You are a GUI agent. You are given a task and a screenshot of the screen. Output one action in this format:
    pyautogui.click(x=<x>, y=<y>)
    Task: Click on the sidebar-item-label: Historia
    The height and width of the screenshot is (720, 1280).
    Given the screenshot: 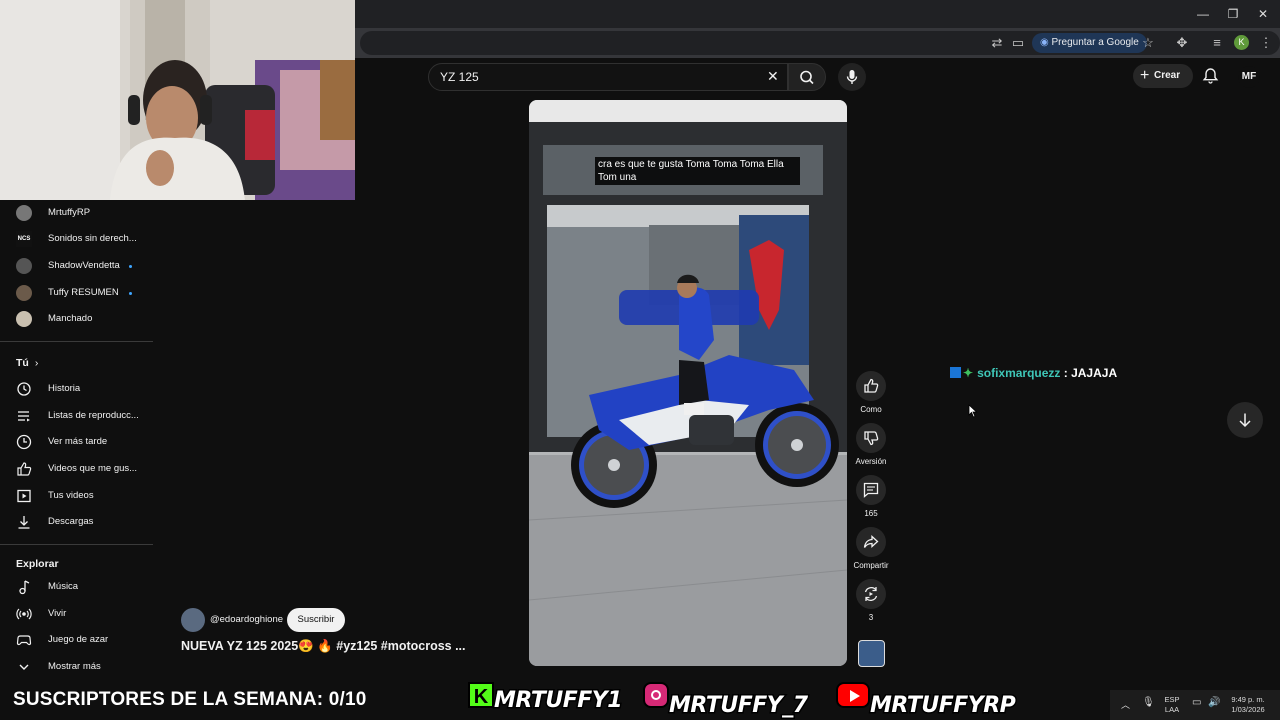 What is the action you would take?
    pyautogui.click(x=64, y=388)
    